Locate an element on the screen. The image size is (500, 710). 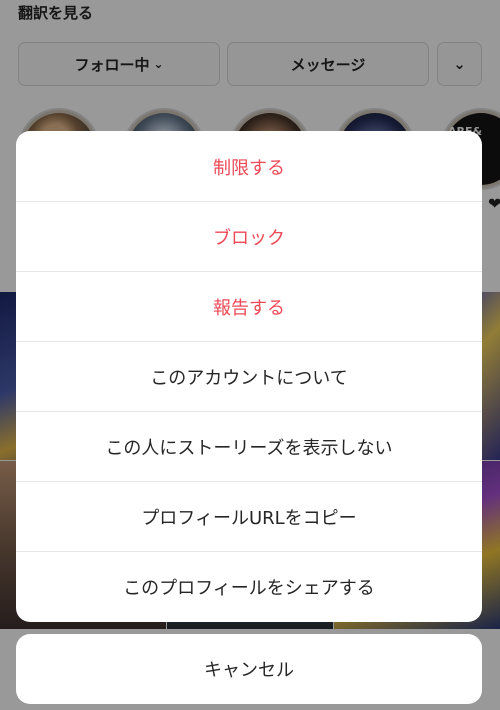
about-account-option: このアカウントについて is located at coordinates (249, 377).